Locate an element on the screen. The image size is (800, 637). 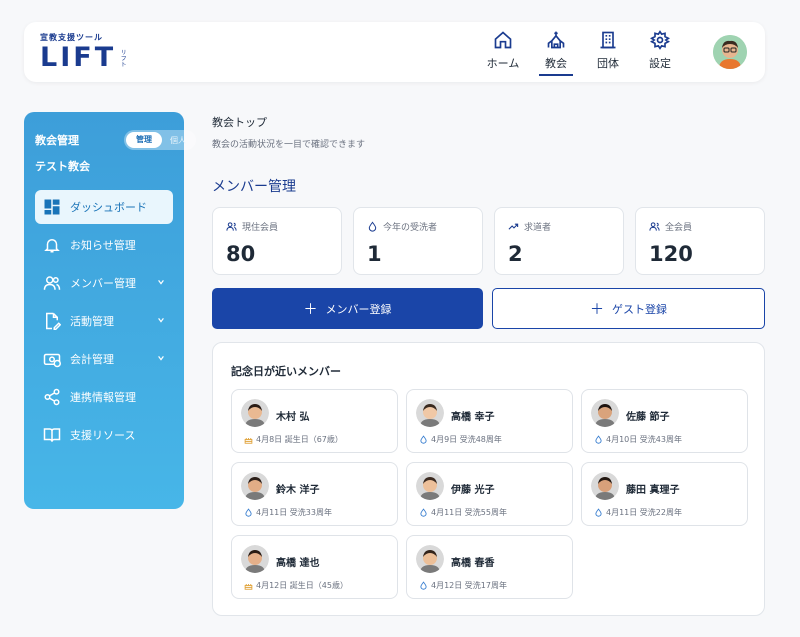
sidebar-item-label: 支援リソース is located at coordinates (103, 435).